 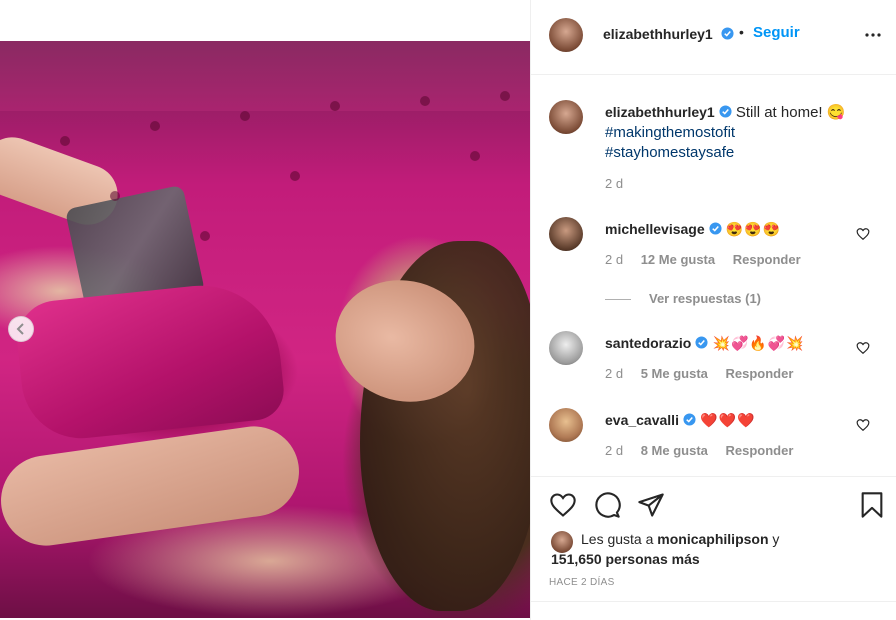 What do you see at coordinates (658, 34) in the screenshot?
I see `author-username-text: elizabethhurley1` at bounding box center [658, 34].